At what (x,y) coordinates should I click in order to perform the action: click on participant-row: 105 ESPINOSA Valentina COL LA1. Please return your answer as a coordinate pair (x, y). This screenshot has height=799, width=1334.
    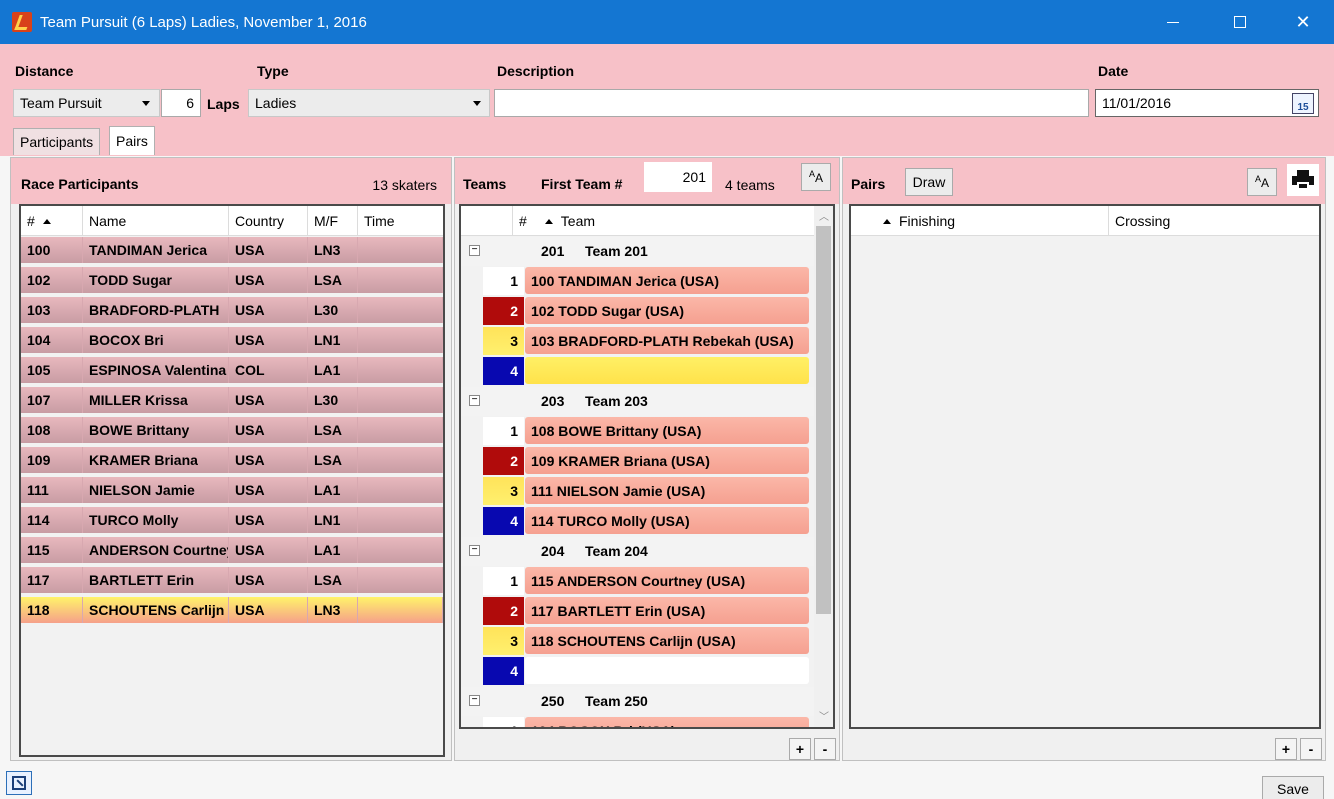
    Looking at the image, I should click on (232, 371).